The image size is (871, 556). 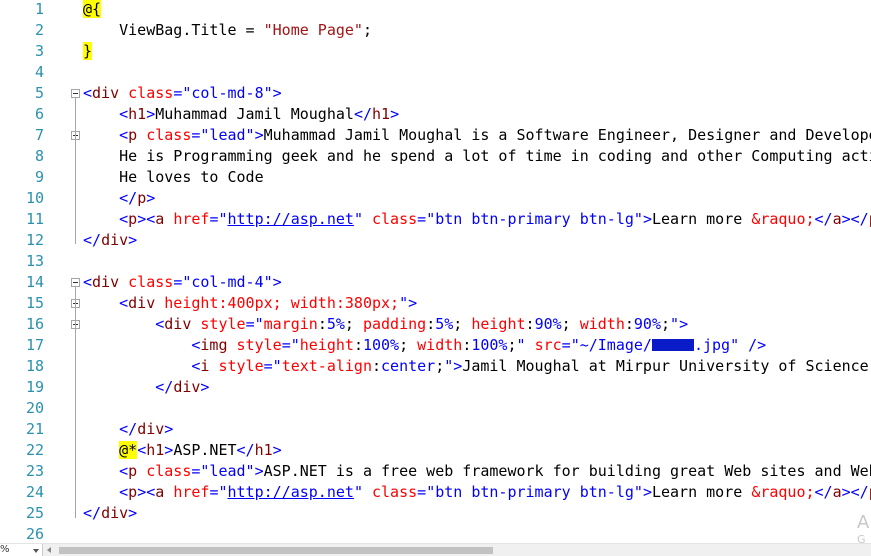 I want to click on code-line: 14 <div class="col-md-4">, so click(x=435, y=282).